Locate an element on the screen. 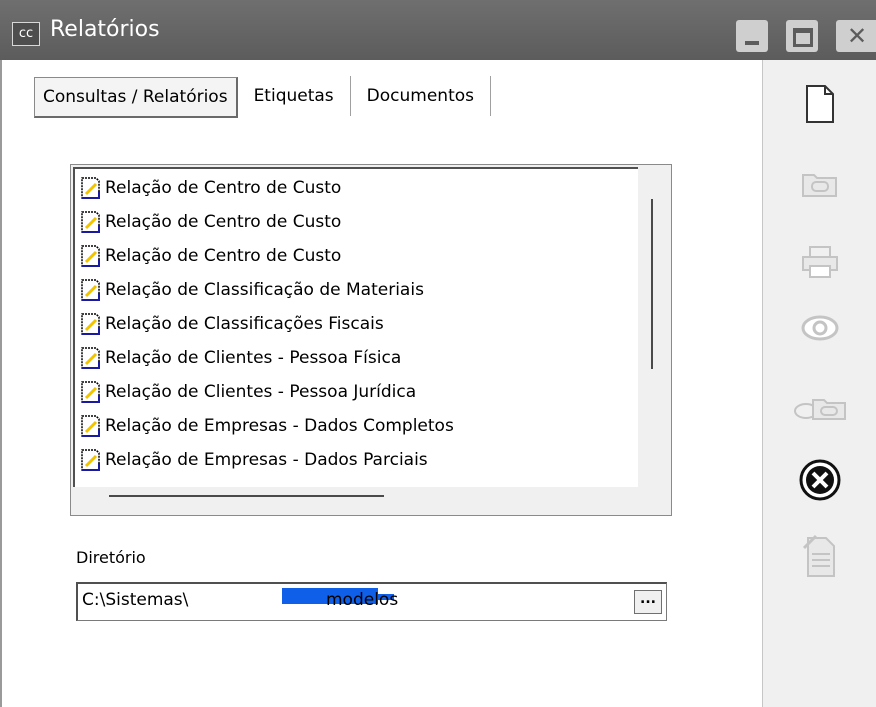  report-list-item-label: Relação de Empresas - Dados Completos is located at coordinates (279, 426).